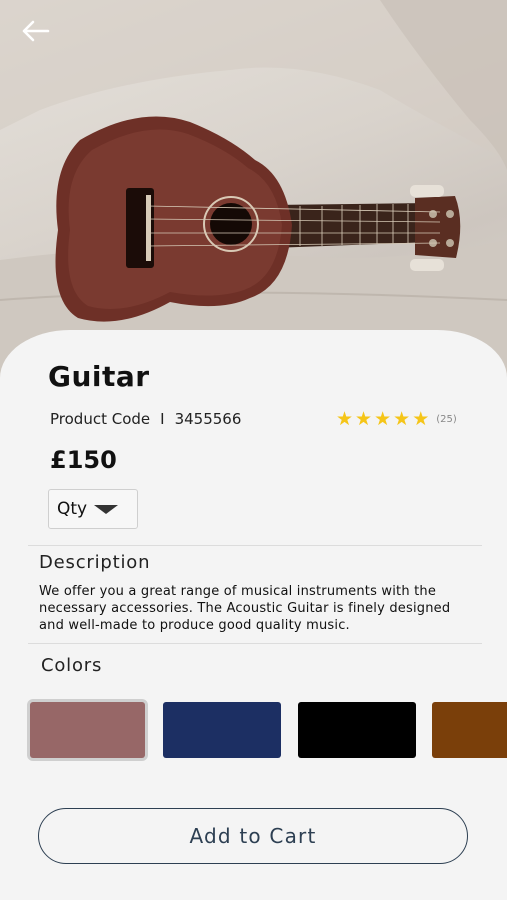 This screenshot has height=900, width=507. I want to click on product-price: £150, so click(83, 460).